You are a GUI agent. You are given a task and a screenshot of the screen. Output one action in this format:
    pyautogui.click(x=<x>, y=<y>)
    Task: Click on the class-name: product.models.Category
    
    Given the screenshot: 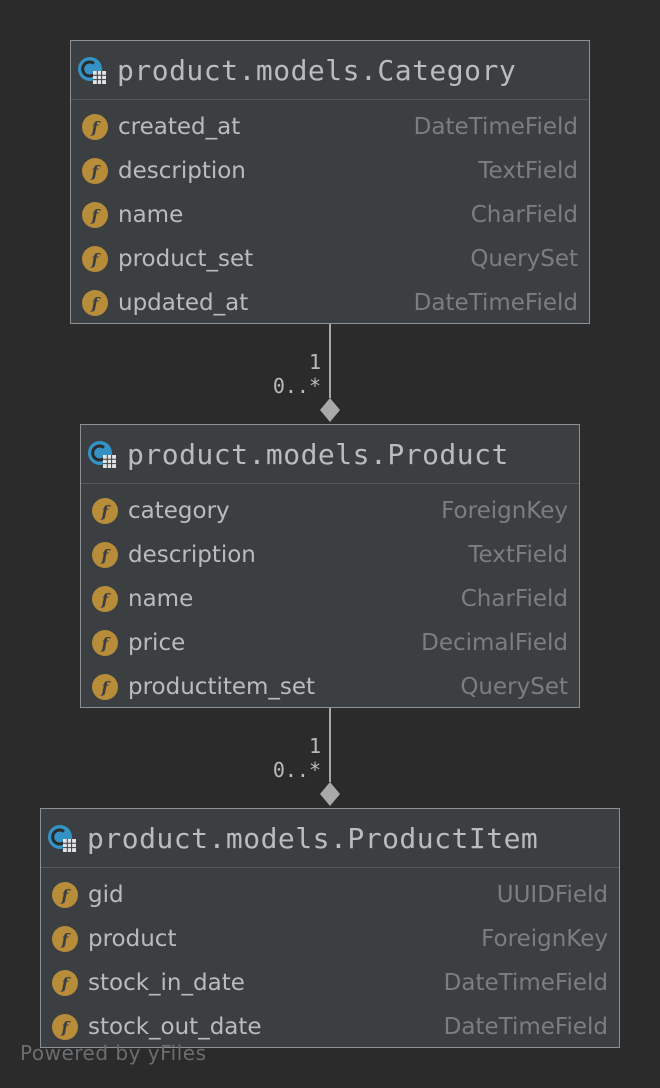 What is the action you would take?
    pyautogui.click(x=317, y=70)
    